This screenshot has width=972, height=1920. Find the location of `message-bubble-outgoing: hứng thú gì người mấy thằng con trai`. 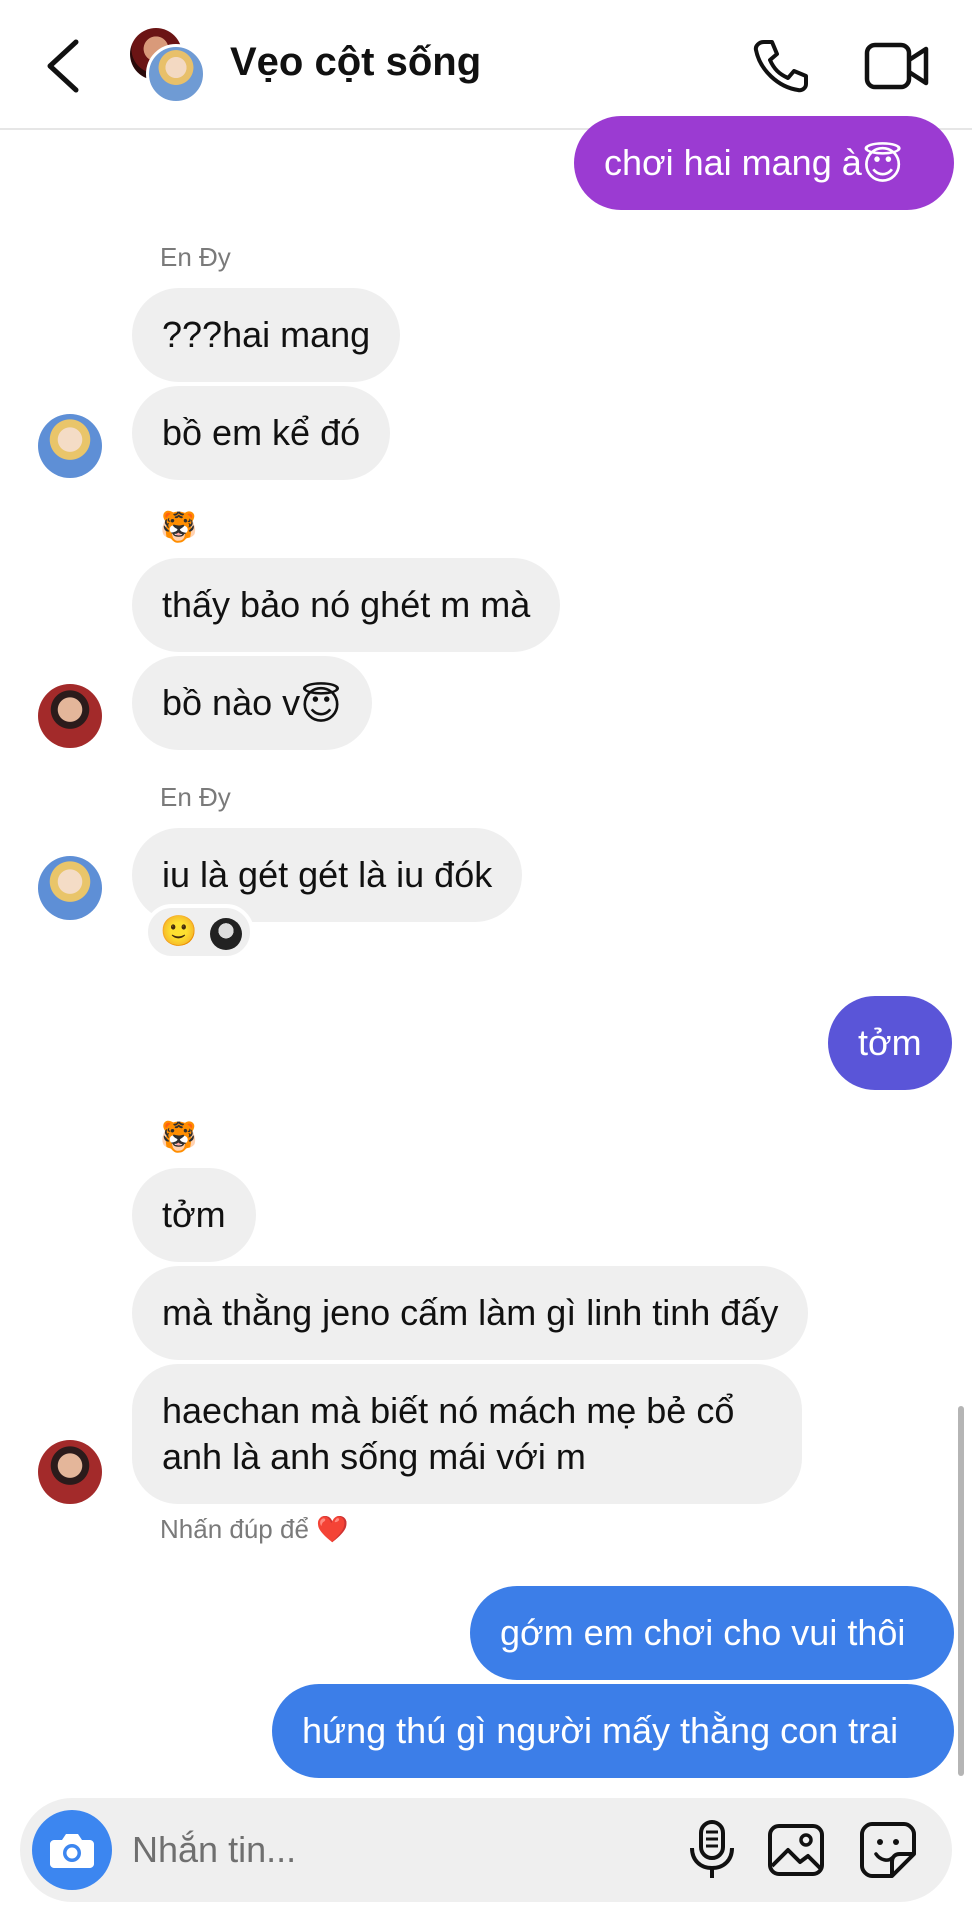

message-bubble-outgoing: hứng thú gì người mấy thằng con trai is located at coordinates (613, 1731).